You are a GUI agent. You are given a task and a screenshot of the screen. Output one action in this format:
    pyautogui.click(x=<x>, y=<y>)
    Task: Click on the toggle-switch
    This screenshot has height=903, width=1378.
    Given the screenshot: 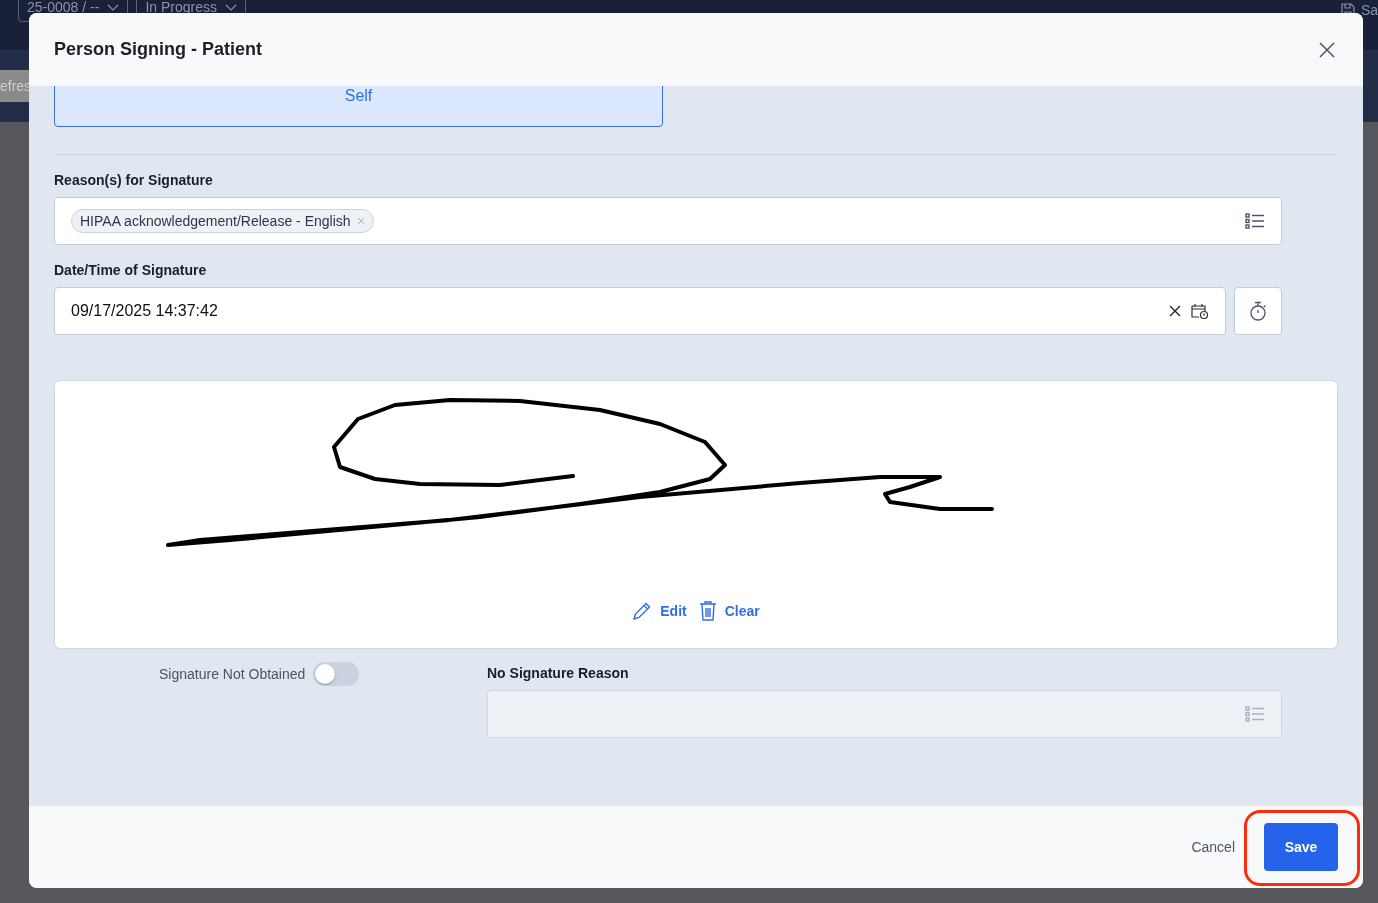 What is the action you would take?
    pyautogui.click(x=336, y=674)
    